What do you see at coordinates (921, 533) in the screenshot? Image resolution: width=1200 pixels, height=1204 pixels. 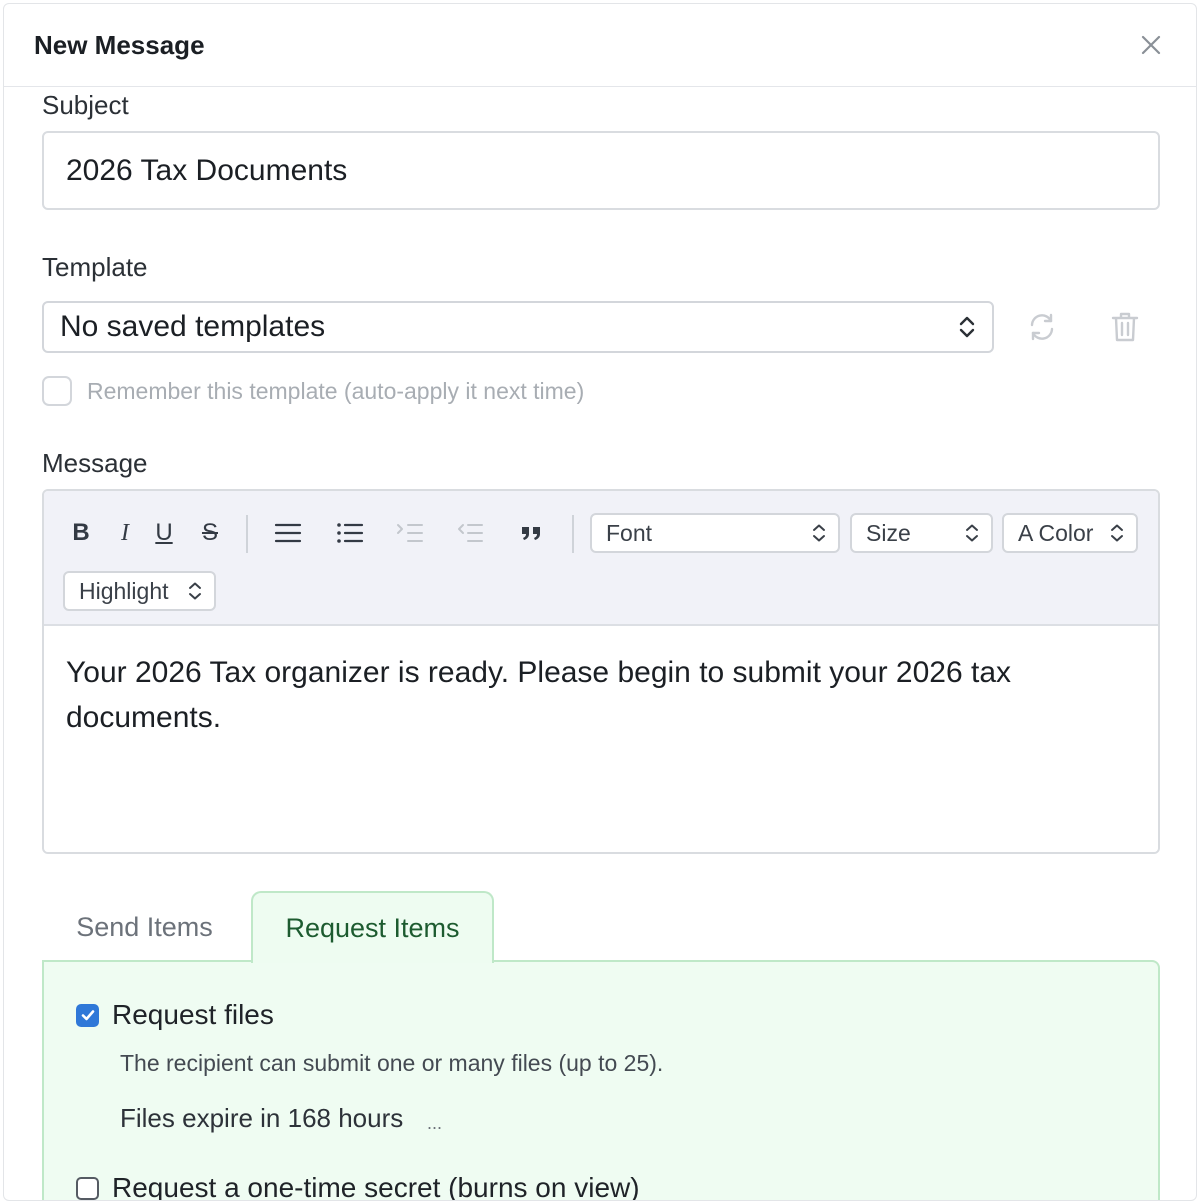 I see `size-select: Size` at bounding box center [921, 533].